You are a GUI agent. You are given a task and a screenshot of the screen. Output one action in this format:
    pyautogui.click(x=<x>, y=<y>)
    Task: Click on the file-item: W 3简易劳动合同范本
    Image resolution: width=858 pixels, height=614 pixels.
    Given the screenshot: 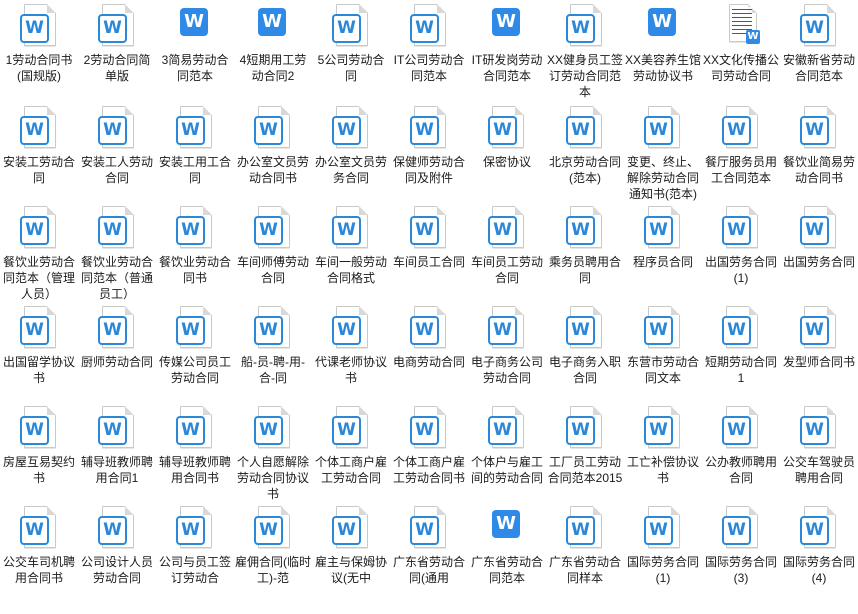 What is the action you would take?
    pyautogui.click(x=195, y=50)
    